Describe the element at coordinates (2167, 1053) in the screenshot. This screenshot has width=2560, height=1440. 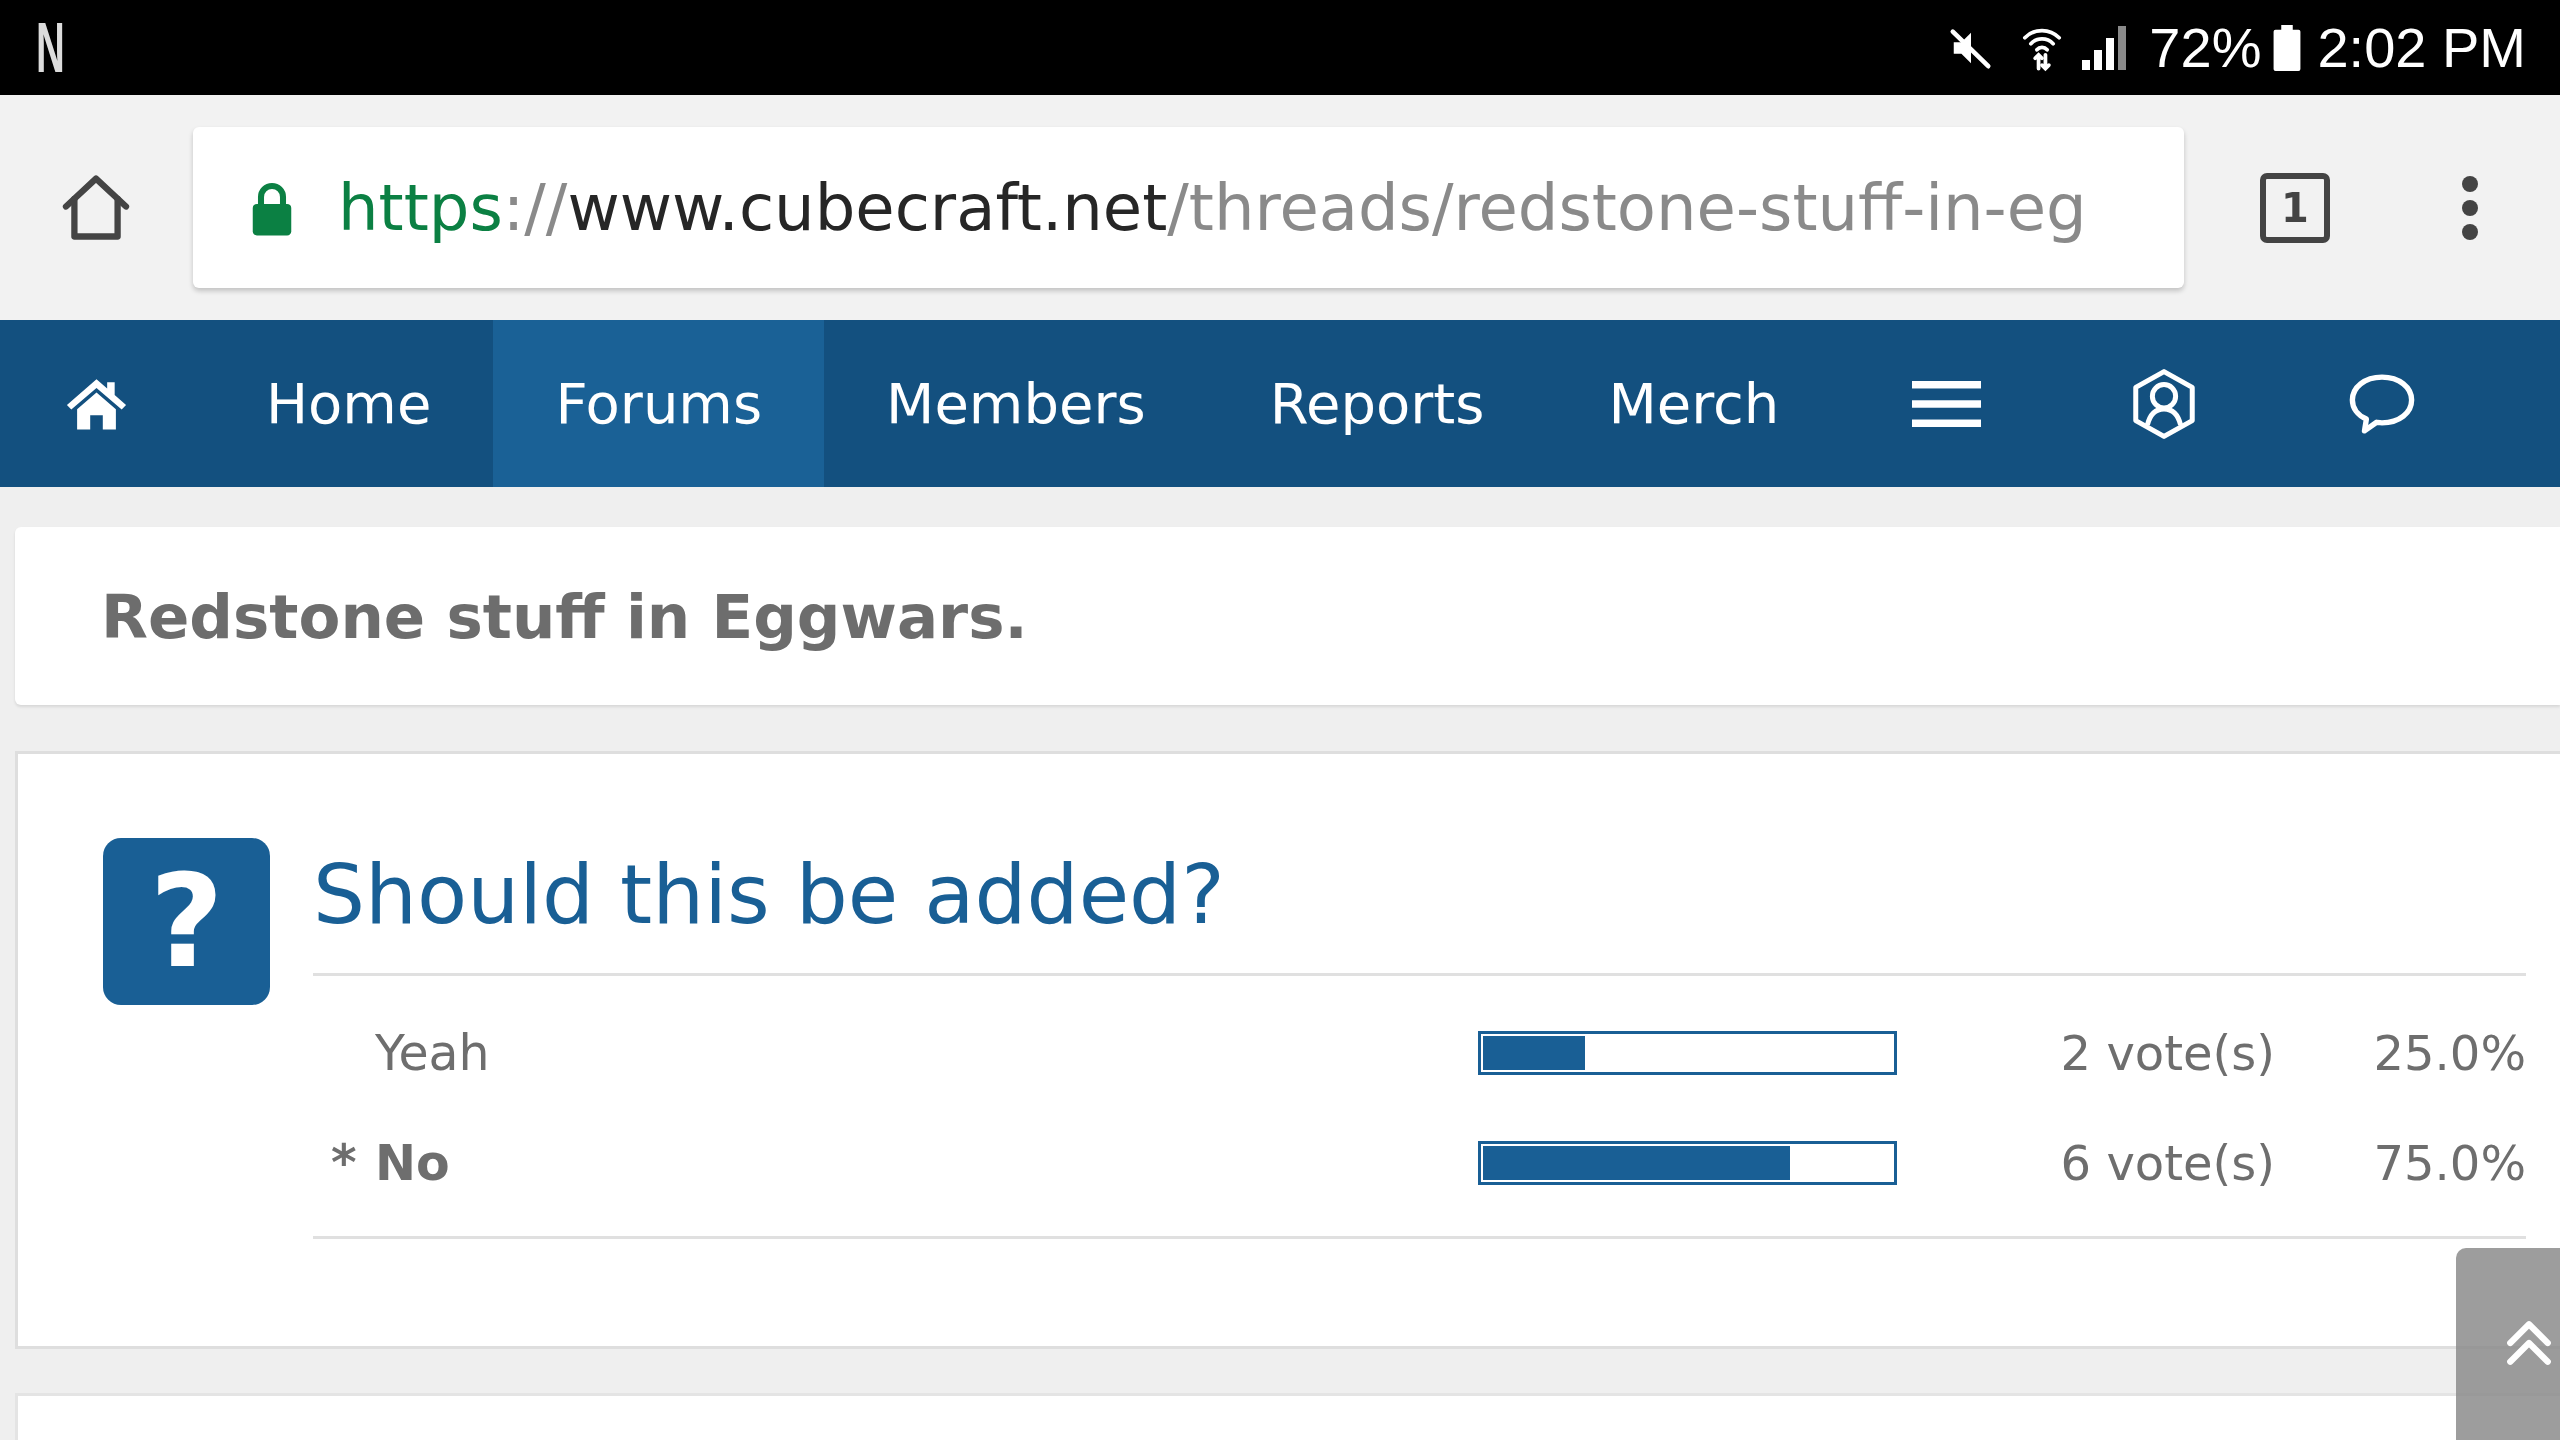
I see `vote-count: 2 vote(s)` at that location.